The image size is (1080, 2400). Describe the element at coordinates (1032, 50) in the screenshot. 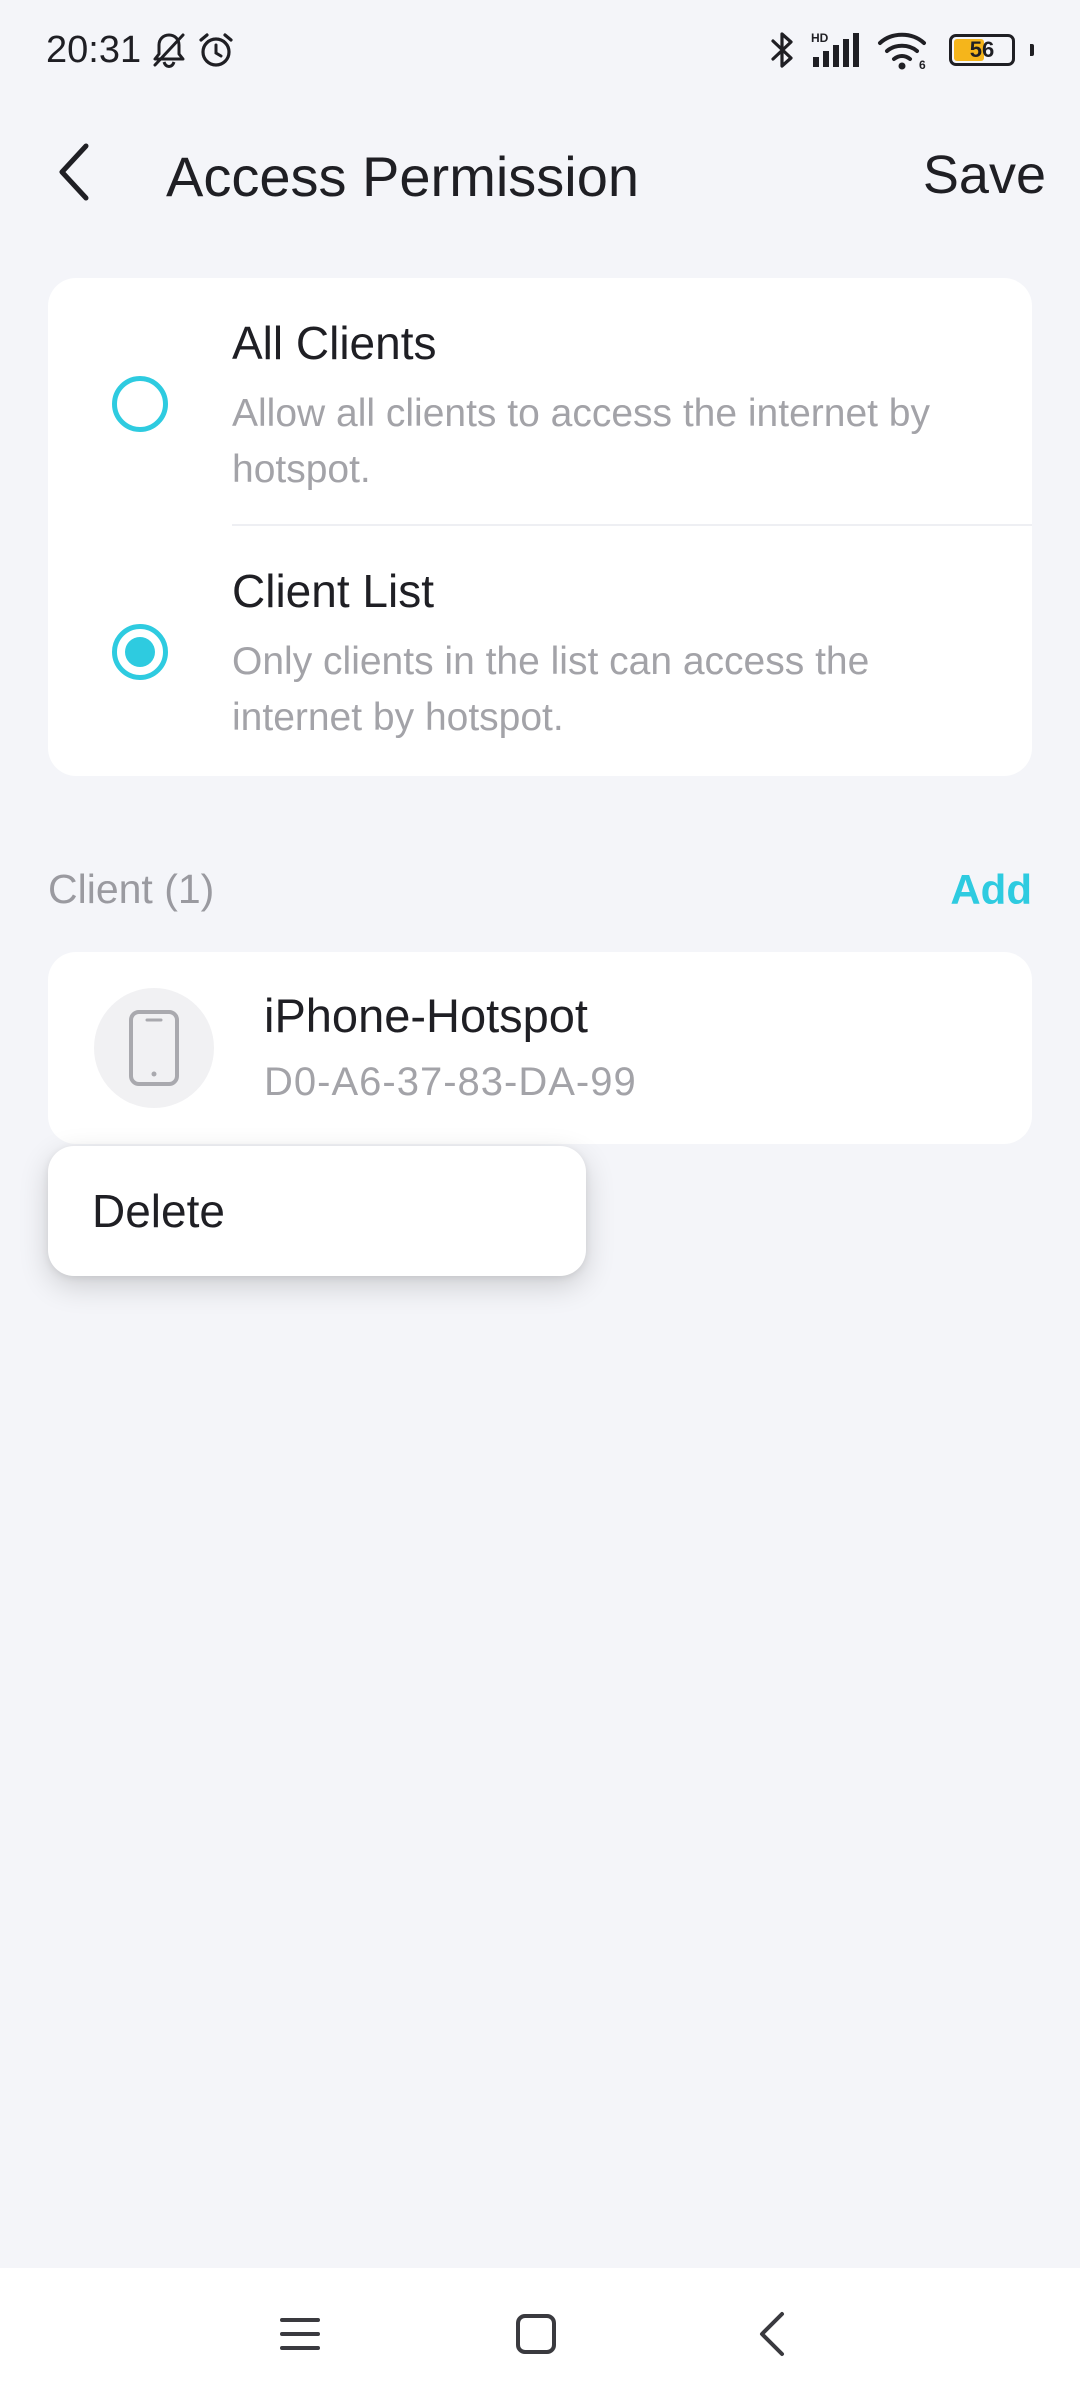

I see `battery-cap` at that location.